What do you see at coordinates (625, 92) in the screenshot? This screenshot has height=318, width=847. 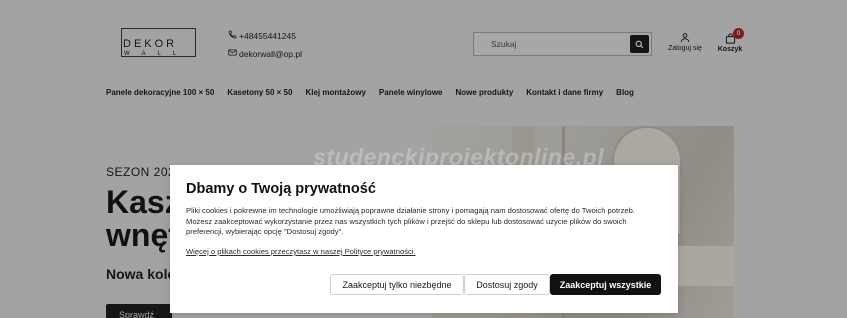 I see `nav-item-blog: Blog` at bounding box center [625, 92].